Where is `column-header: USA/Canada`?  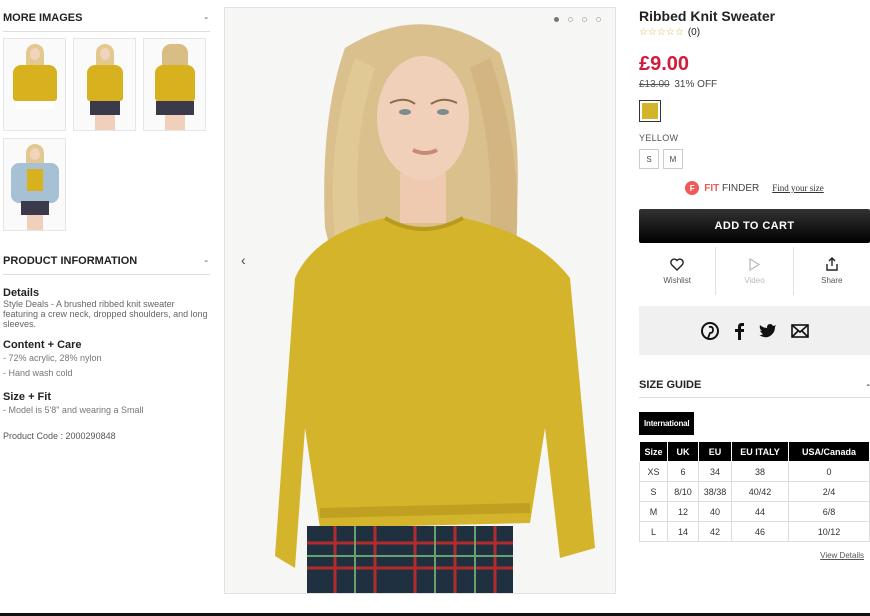 column-header: USA/Canada is located at coordinates (829, 451).